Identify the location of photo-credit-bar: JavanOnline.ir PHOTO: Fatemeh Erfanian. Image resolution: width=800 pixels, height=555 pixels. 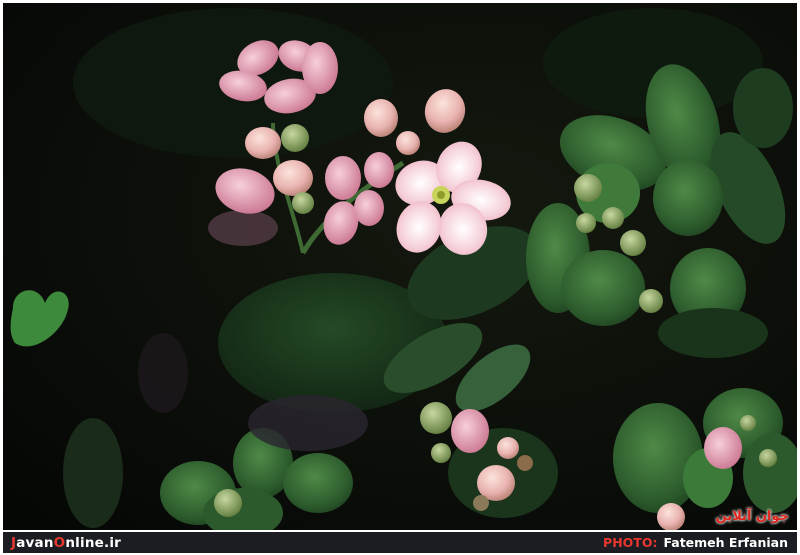
(400, 542).